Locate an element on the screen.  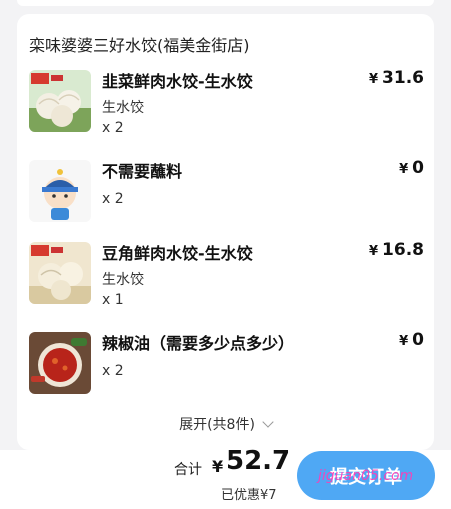
dumpling-plate-icon is located at coordinates (60, 273).